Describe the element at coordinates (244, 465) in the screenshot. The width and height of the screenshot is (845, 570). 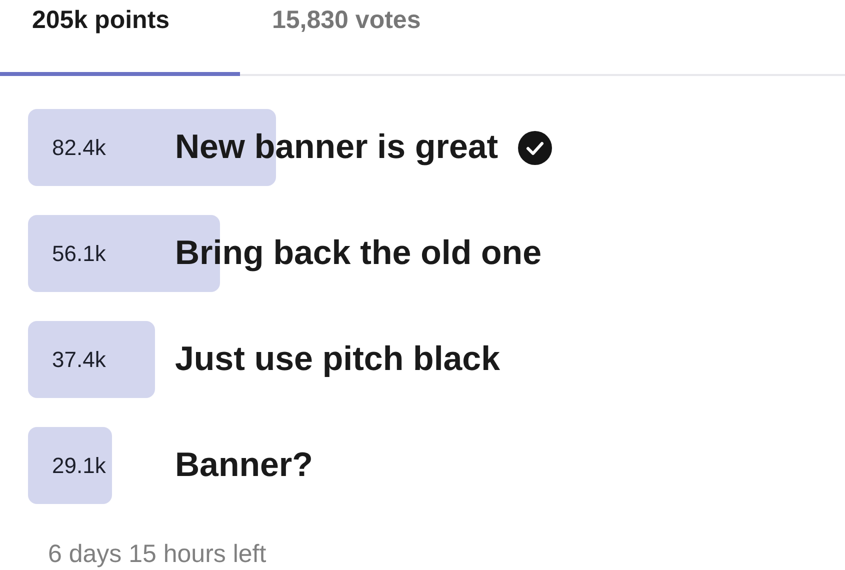
I see `option-label: Banner?` at that location.